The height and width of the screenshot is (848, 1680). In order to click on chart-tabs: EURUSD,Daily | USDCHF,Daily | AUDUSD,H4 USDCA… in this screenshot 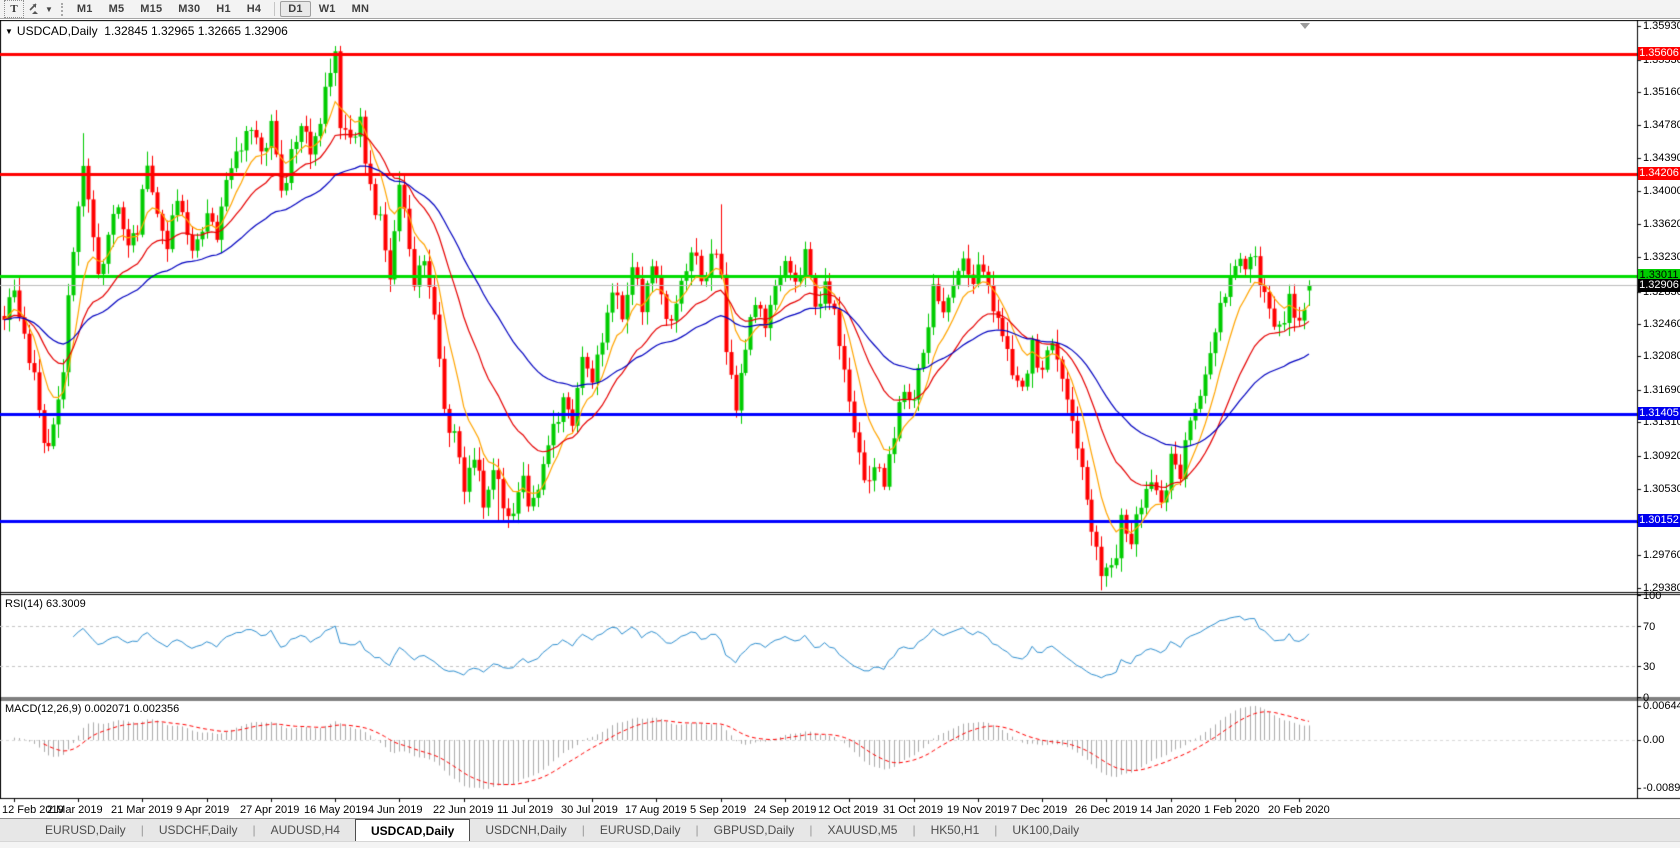, I will do `click(562, 830)`.